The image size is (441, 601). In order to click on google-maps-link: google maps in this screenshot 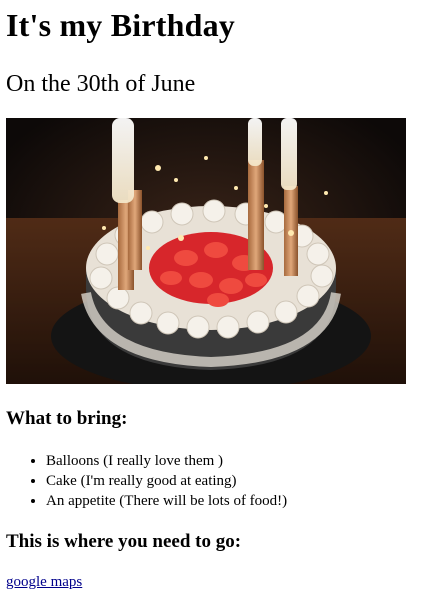, I will do `click(44, 582)`.